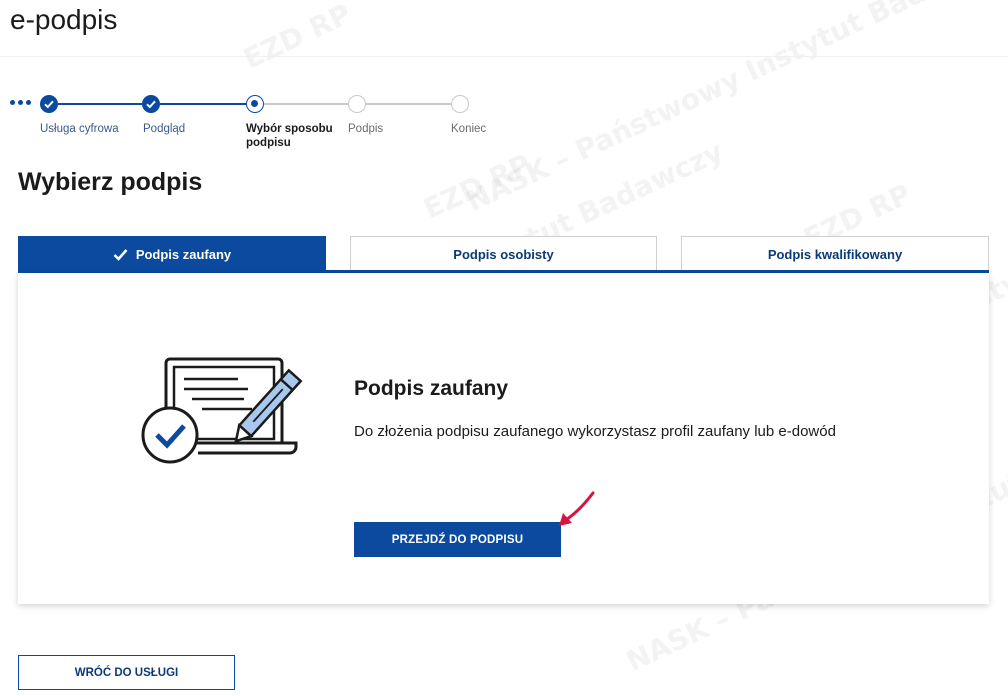  I want to click on laptop-signature-icon, so click(222, 410).